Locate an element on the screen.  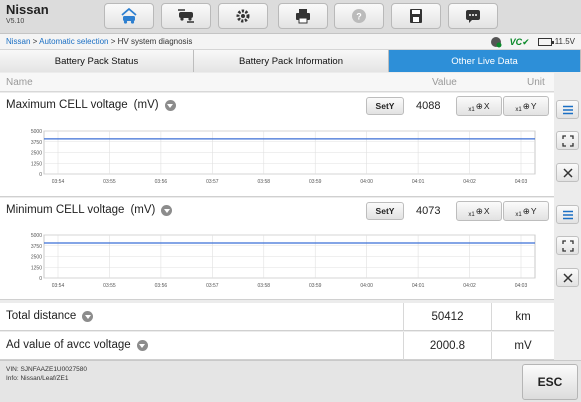
battery-icon is located at coordinates (545, 42).